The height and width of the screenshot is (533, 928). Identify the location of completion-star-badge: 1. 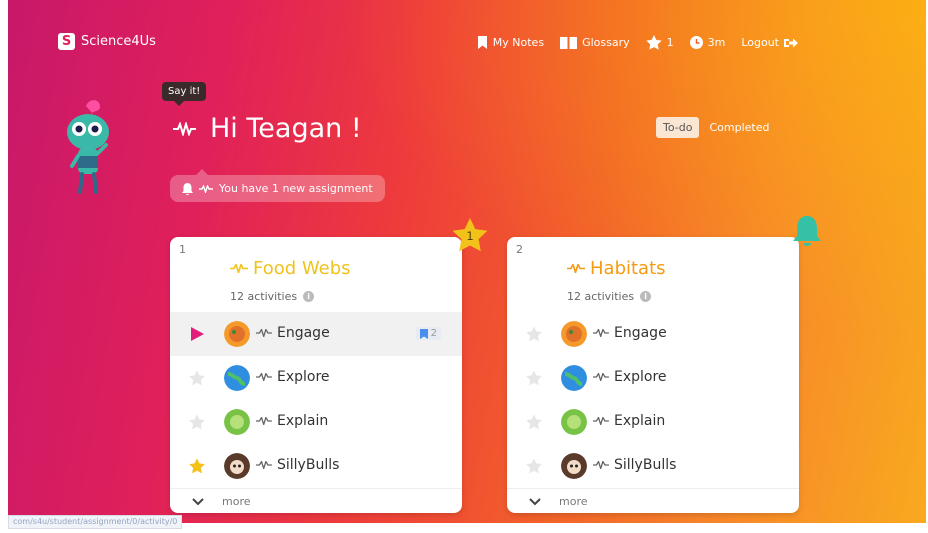
(470, 237).